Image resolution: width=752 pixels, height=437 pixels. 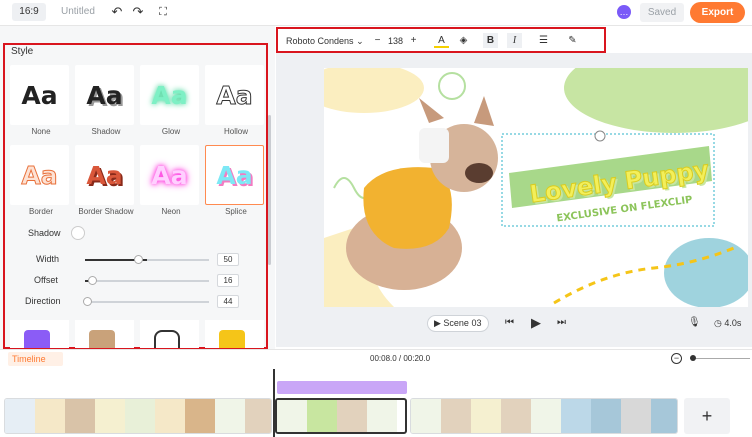 I want to click on text-color-icon: A, so click(x=441, y=40).